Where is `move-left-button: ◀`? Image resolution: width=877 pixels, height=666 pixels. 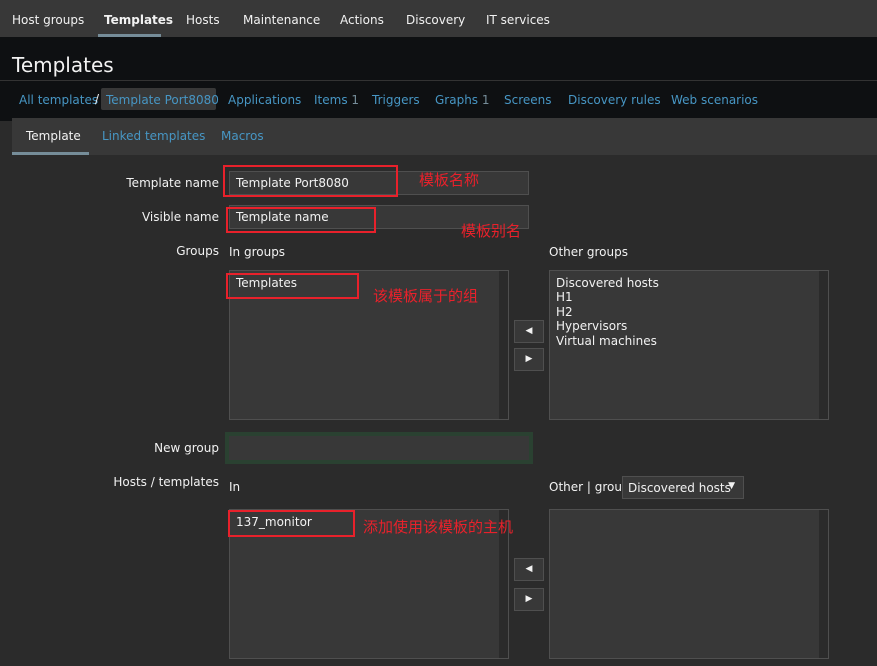 move-left-button: ◀ is located at coordinates (529, 331).